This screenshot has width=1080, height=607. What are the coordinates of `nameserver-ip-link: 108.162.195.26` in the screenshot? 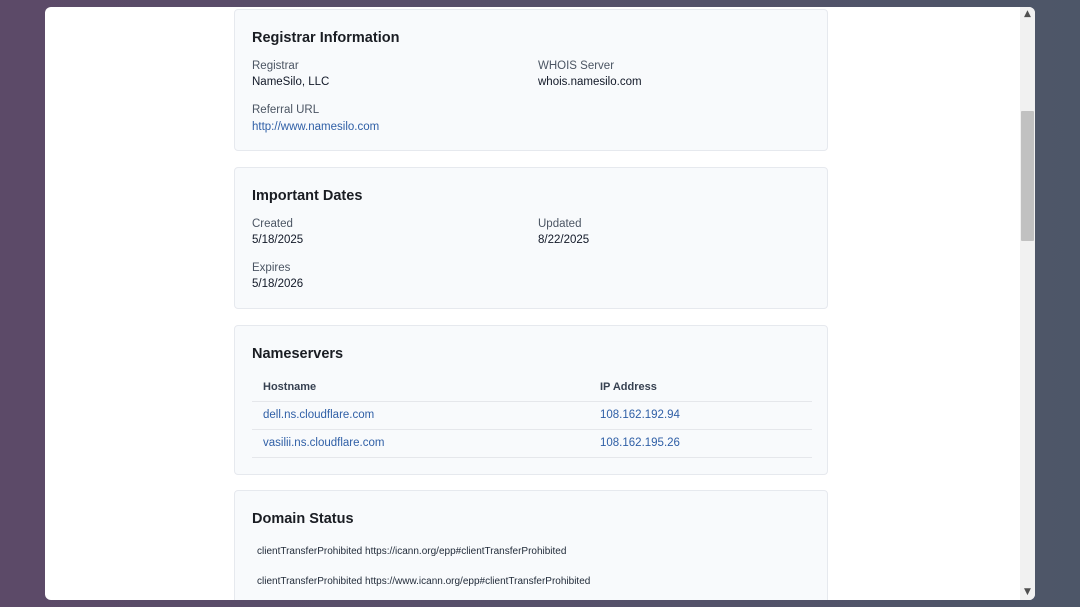 It's located at (640, 443).